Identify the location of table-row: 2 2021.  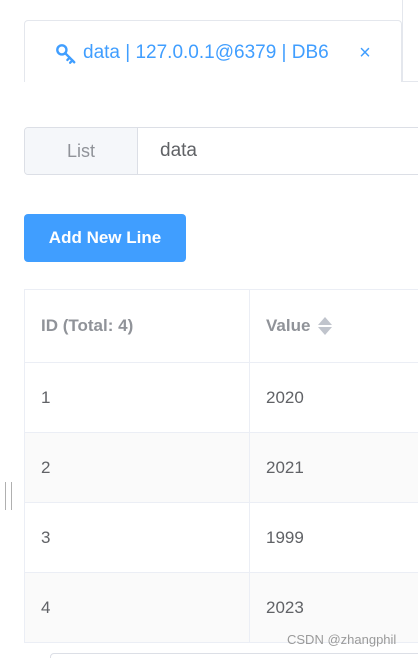
(221, 468).